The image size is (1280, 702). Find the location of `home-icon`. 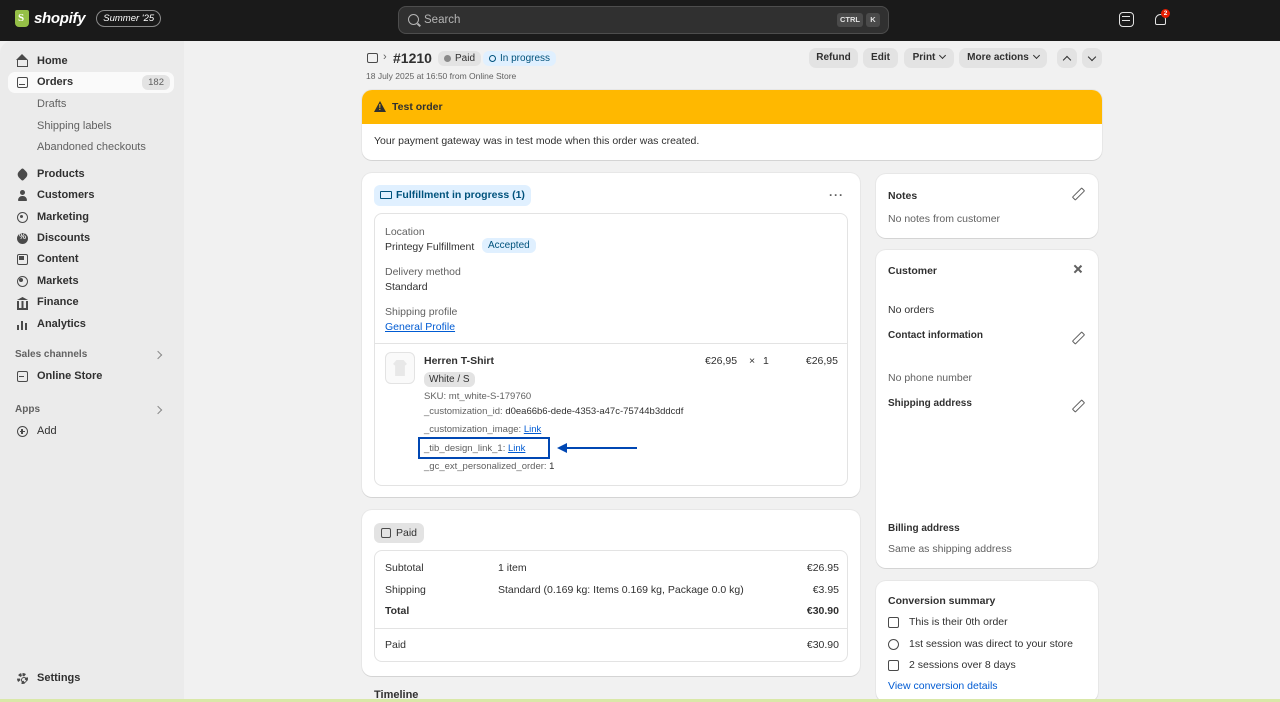

home-icon is located at coordinates (22, 60).